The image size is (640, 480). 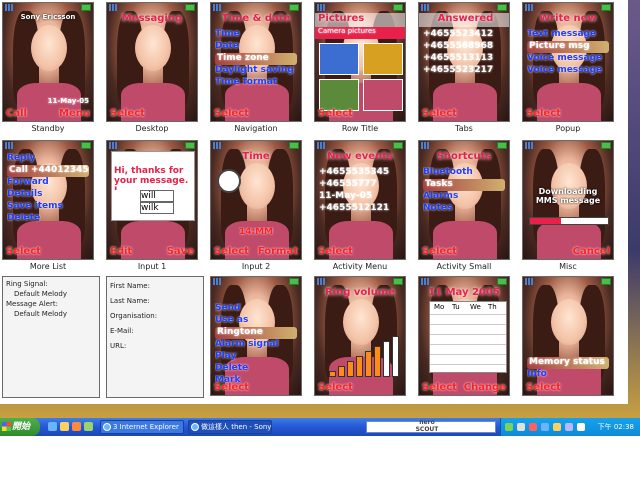 I want to click on left-softkey: Edit, so click(x=121, y=251).